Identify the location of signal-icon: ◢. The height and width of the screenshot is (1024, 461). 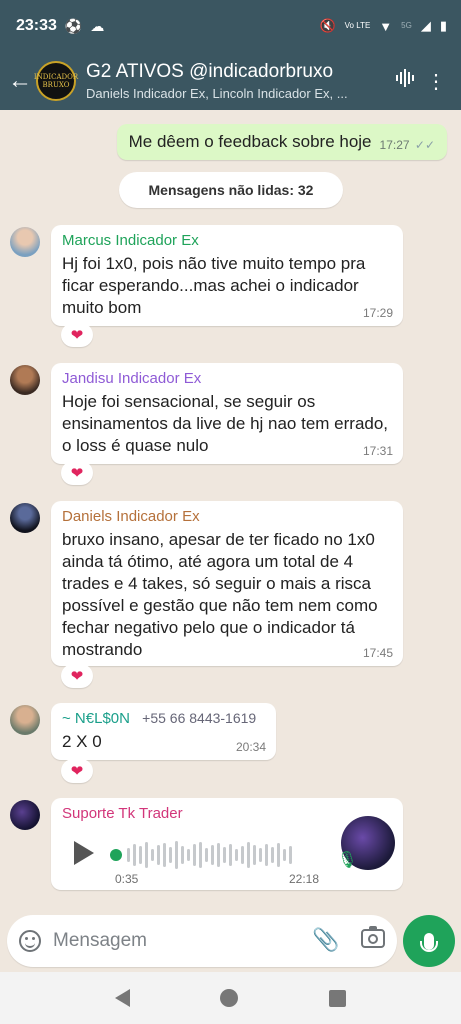
(425, 25).